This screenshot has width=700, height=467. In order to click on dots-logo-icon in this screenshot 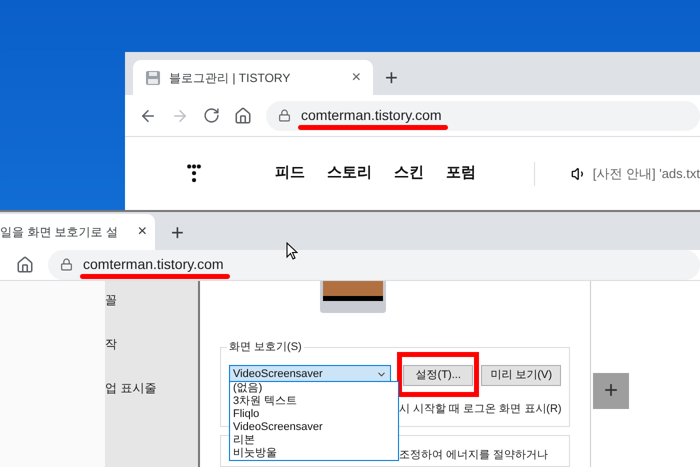, I will do `click(194, 173)`.